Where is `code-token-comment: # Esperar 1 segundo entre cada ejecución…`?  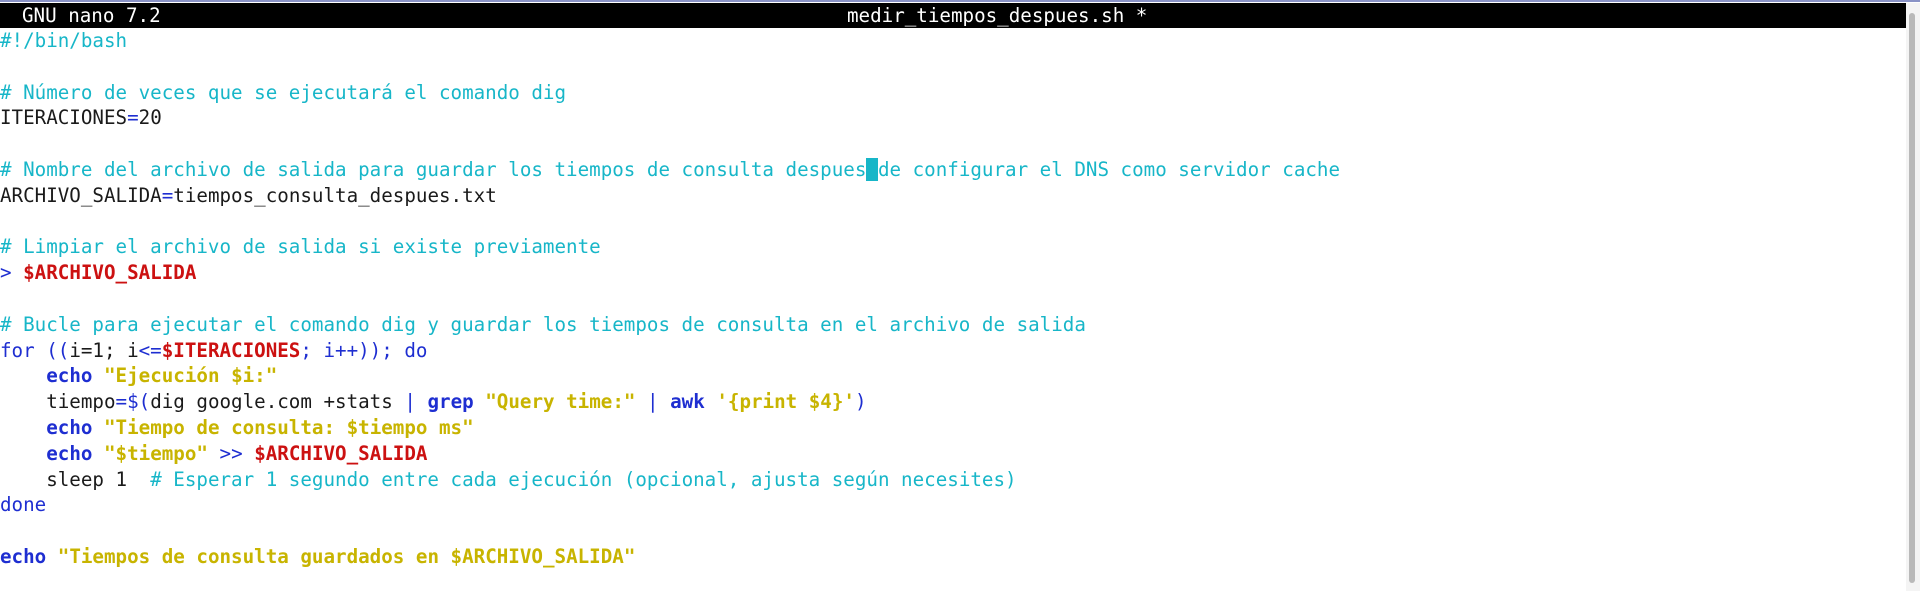 code-token-comment: # Esperar 1 segundo entre cada ejecución… is located at coordinates (583, 479).